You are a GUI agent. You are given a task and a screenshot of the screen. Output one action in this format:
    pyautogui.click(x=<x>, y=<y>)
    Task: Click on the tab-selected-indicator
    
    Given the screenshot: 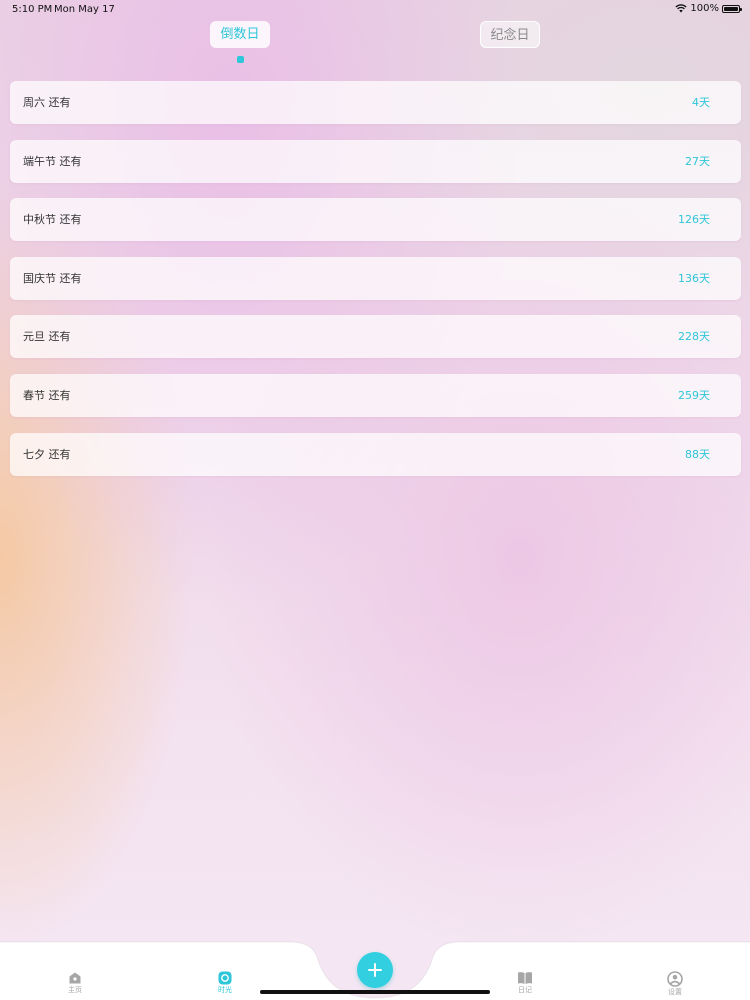 What is the action you would take?
    pyautogui.click(x=240, y=59)
    